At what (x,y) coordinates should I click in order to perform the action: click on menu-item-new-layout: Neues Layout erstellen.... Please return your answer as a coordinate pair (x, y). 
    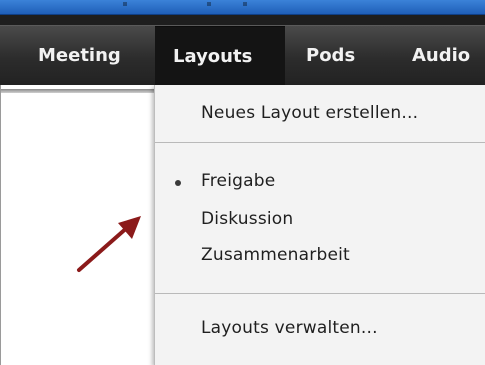
    Looking at the image, I should click on (309, 113).